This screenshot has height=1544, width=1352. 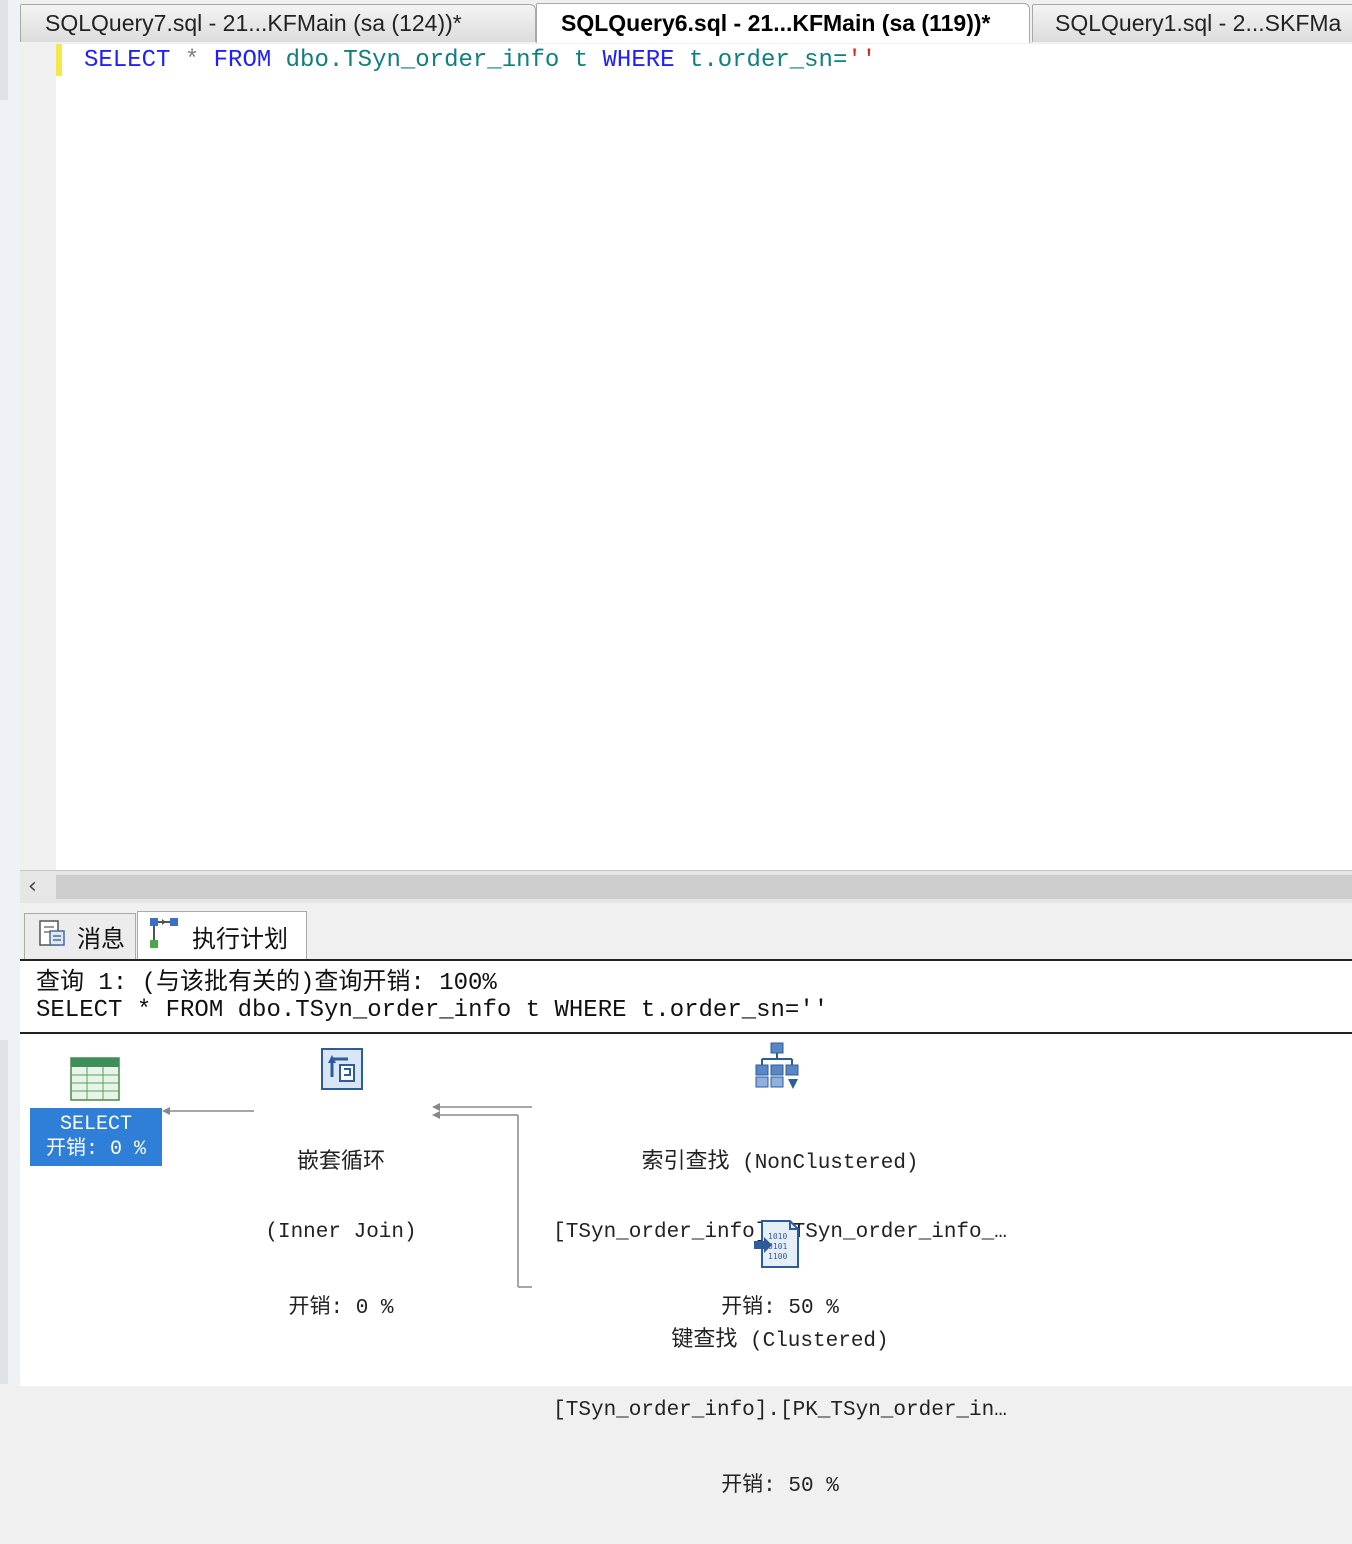 I want to click on keyword-from: FROM, so click(x=242, y=60).